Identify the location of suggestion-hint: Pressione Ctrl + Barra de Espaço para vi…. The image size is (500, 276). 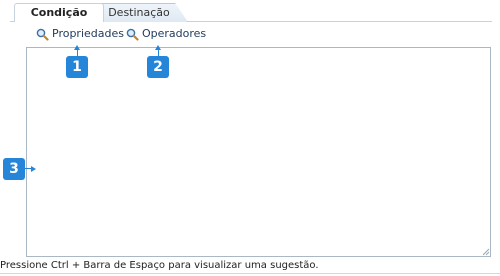
(159, 265).